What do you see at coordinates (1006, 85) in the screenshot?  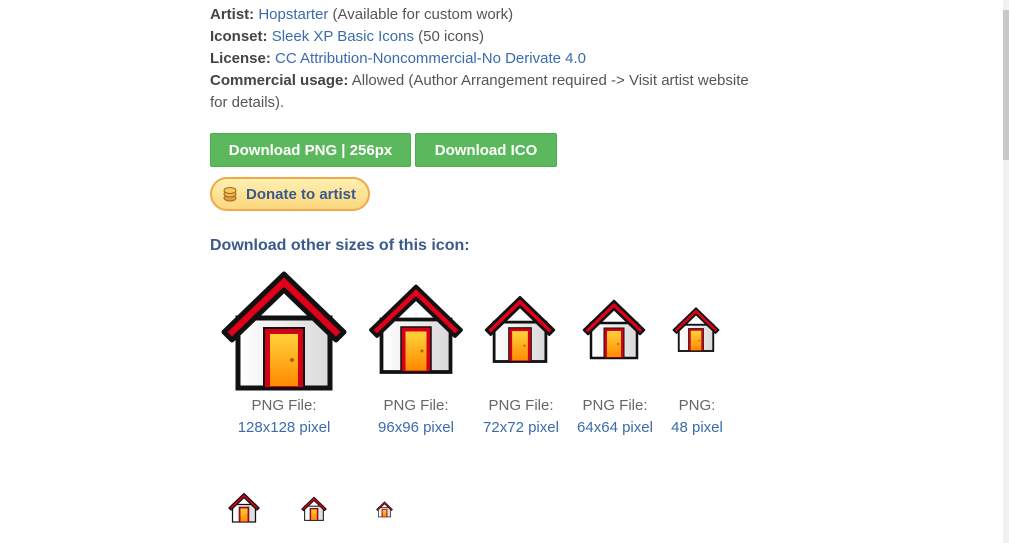 I see `scrollbar-thumb` at bounding box center [1006, 85].